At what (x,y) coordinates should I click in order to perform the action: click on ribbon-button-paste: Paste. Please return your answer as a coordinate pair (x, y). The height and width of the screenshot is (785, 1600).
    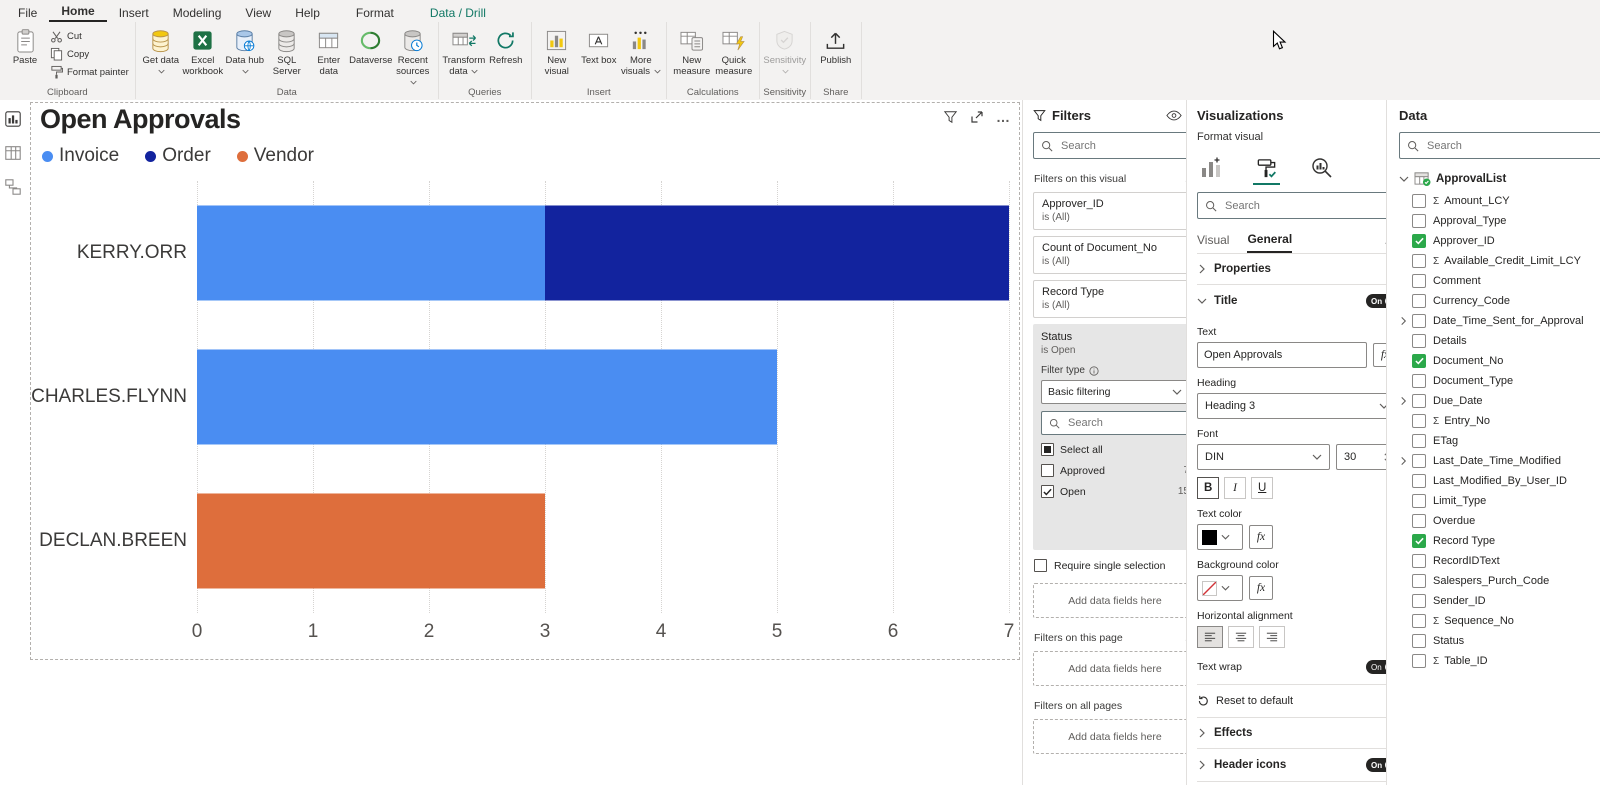
    Looking at the image, I should click on (25, 55).